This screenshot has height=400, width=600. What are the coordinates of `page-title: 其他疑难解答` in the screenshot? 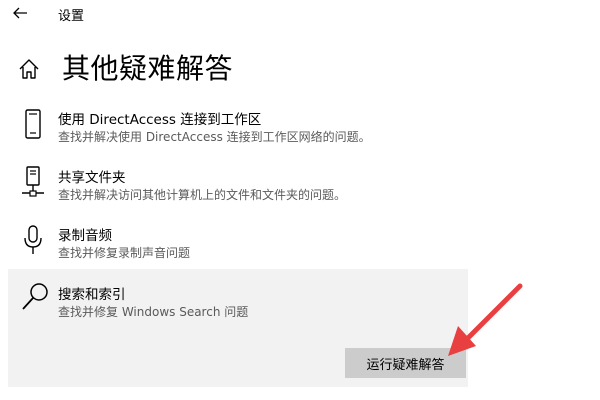 It's located at (148, 68).